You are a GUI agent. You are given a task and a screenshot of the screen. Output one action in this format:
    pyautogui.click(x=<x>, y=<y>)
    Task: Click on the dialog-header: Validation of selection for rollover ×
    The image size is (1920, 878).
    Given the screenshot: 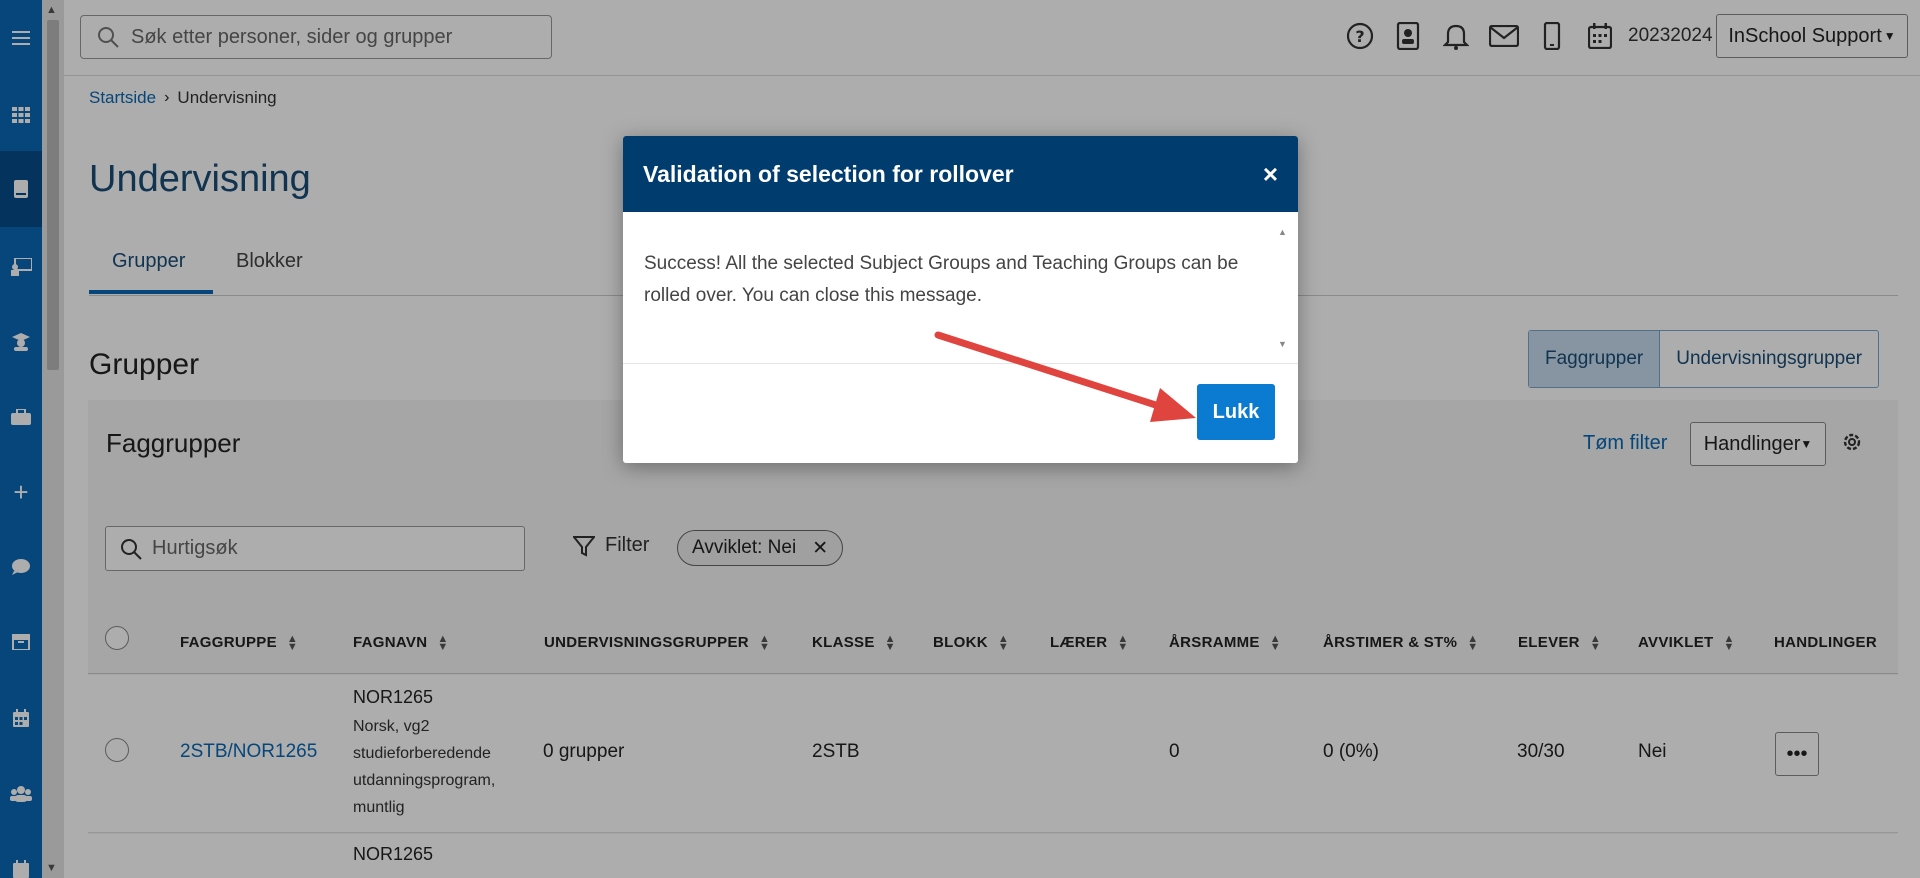 What is the action you would take?
    pyautogui.click(x=960, y=174)
    